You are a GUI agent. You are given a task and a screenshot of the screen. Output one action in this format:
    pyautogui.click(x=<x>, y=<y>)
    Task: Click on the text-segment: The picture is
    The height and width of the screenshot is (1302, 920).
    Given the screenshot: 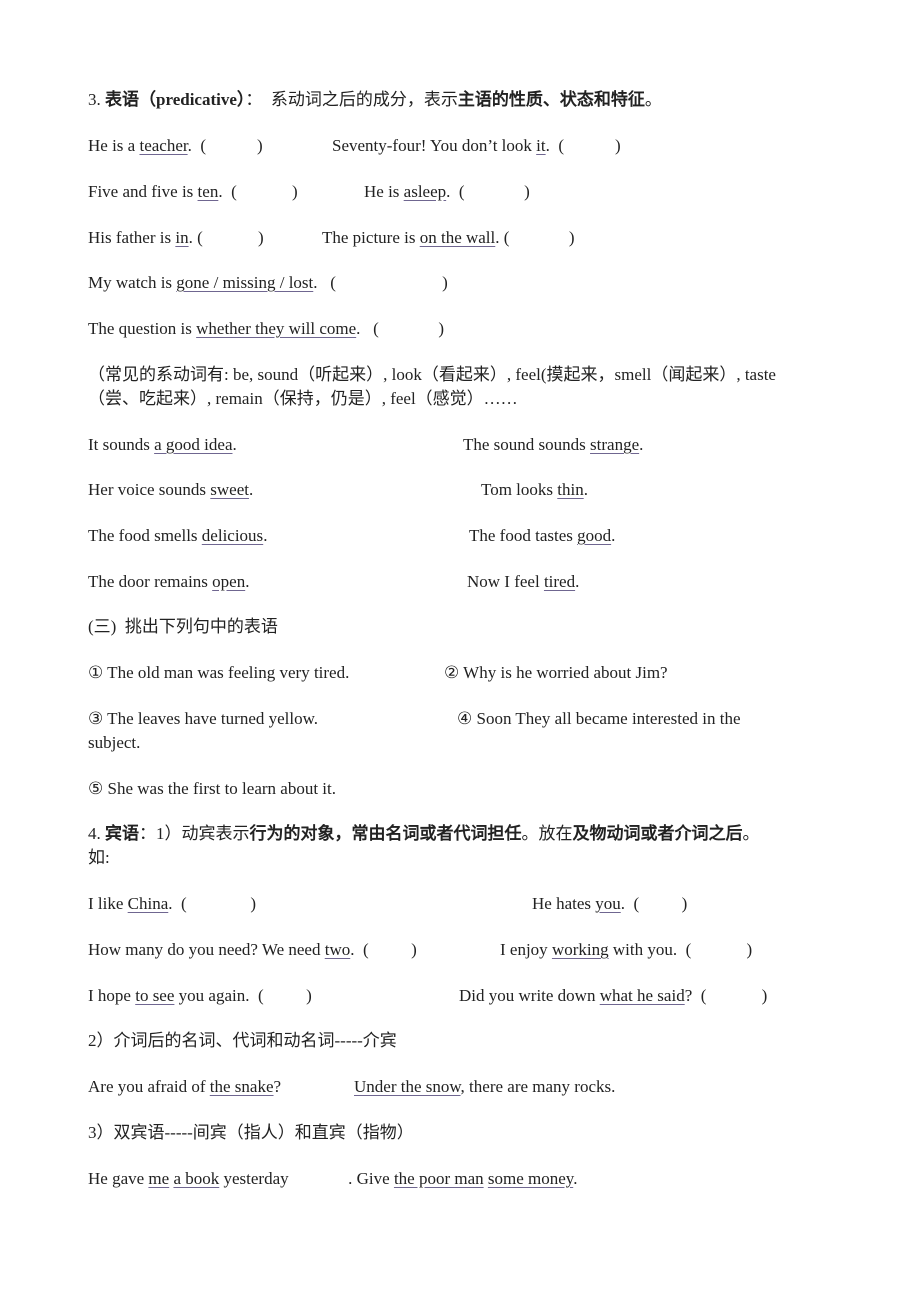 What is the action you would take?
    pyautogui.click(x=371, y=237)
    